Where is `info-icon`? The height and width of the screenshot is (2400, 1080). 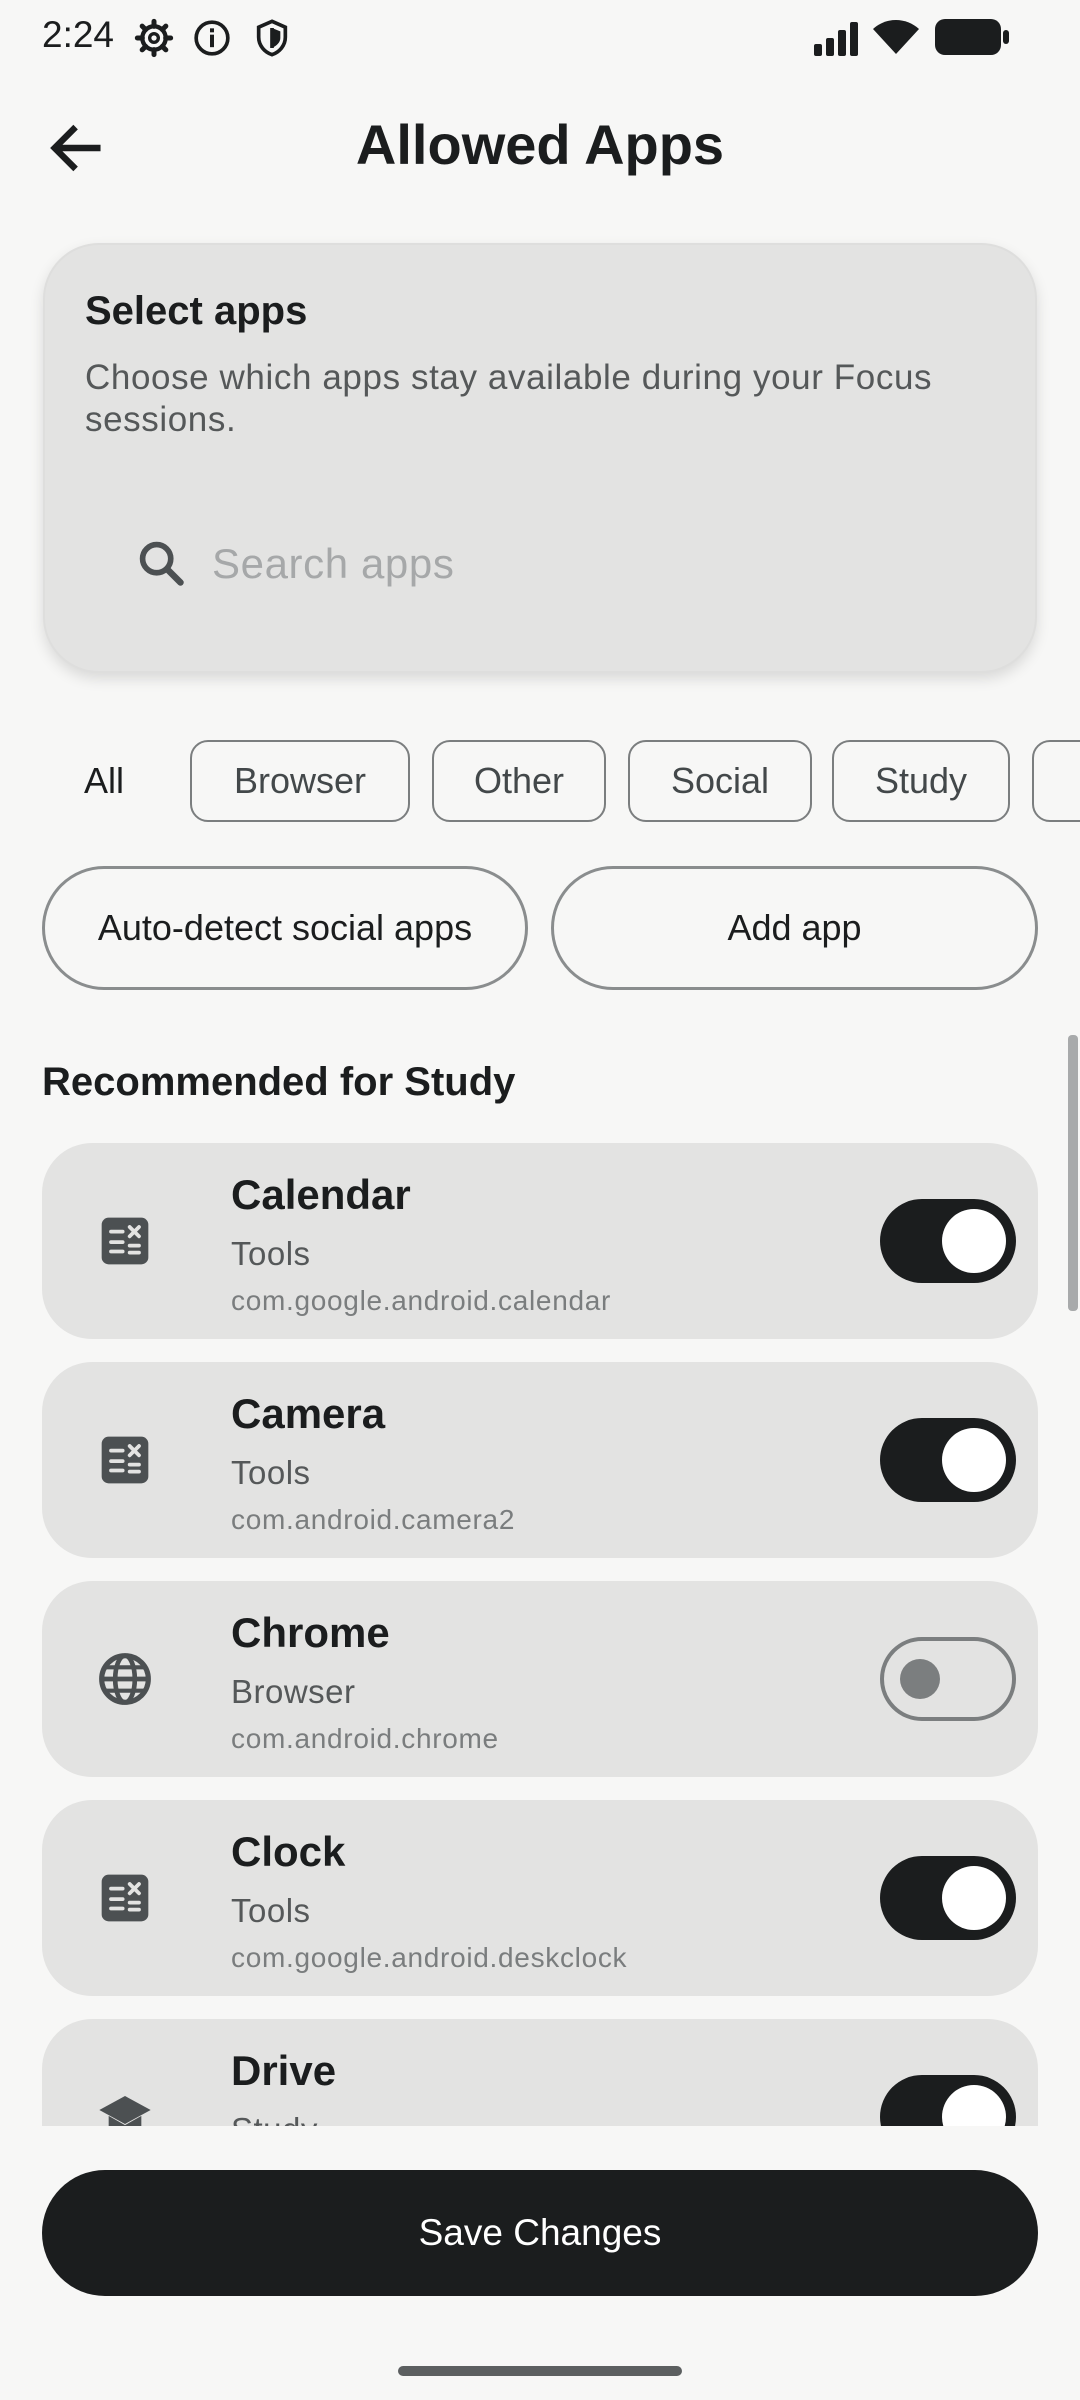 info-icon is located at coordinates (212, 38).